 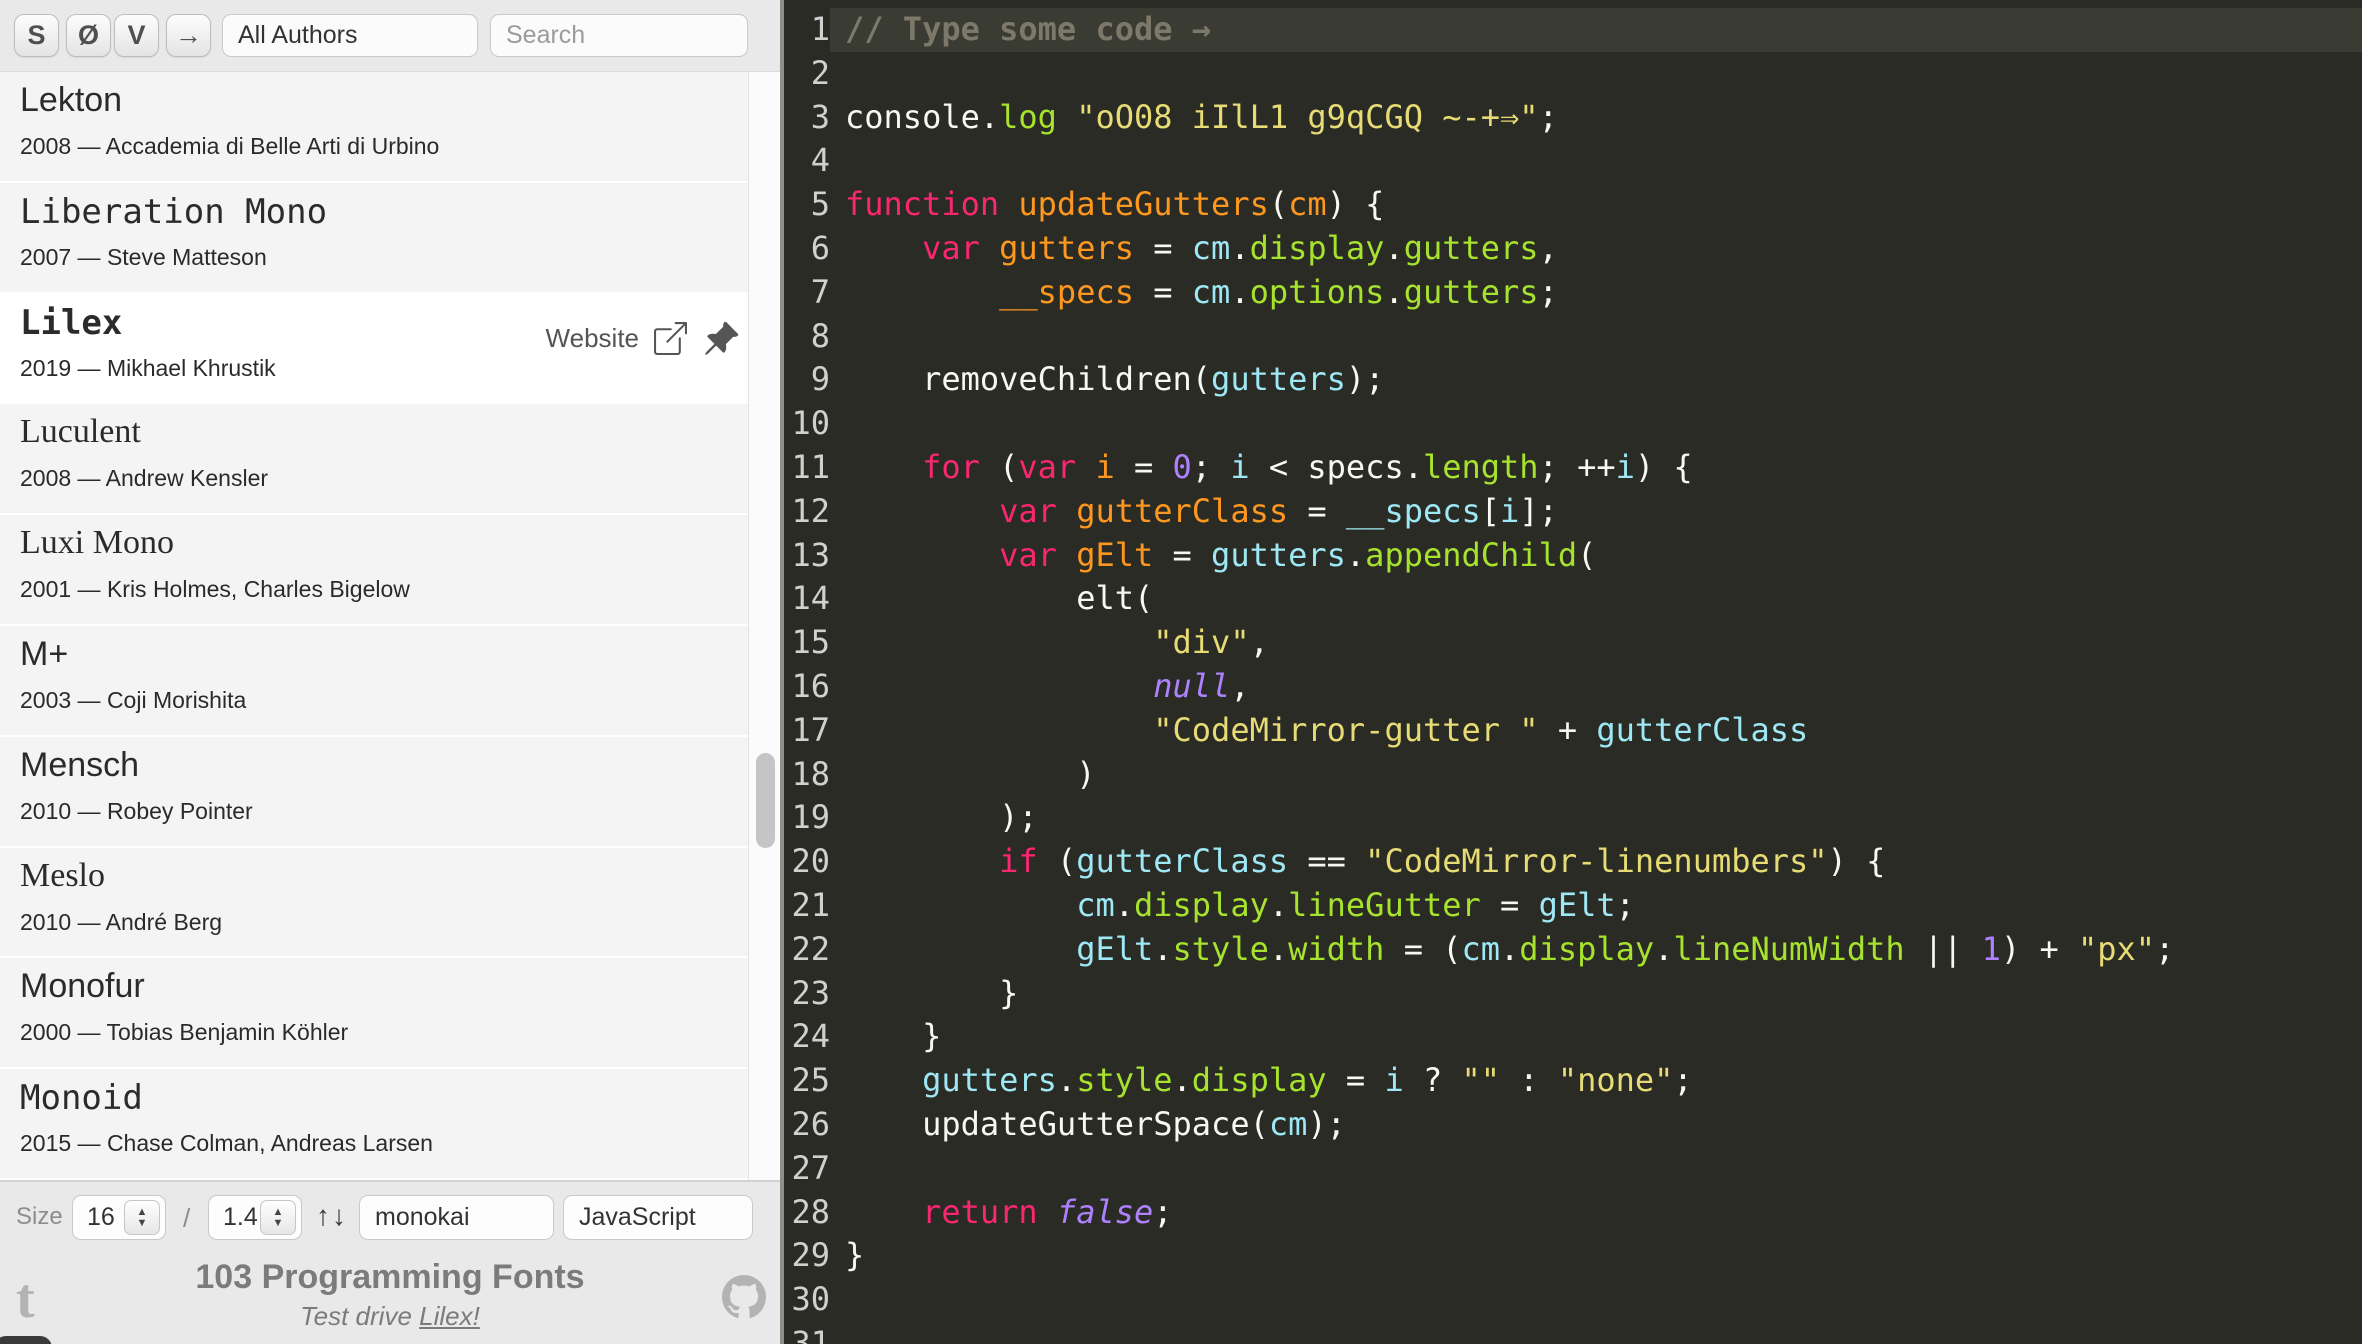 What do you see at coordinates (390, 1316) in the screenshot?
I see `tagline: Test drive Lilex!` at bounding box center [390, 1316].